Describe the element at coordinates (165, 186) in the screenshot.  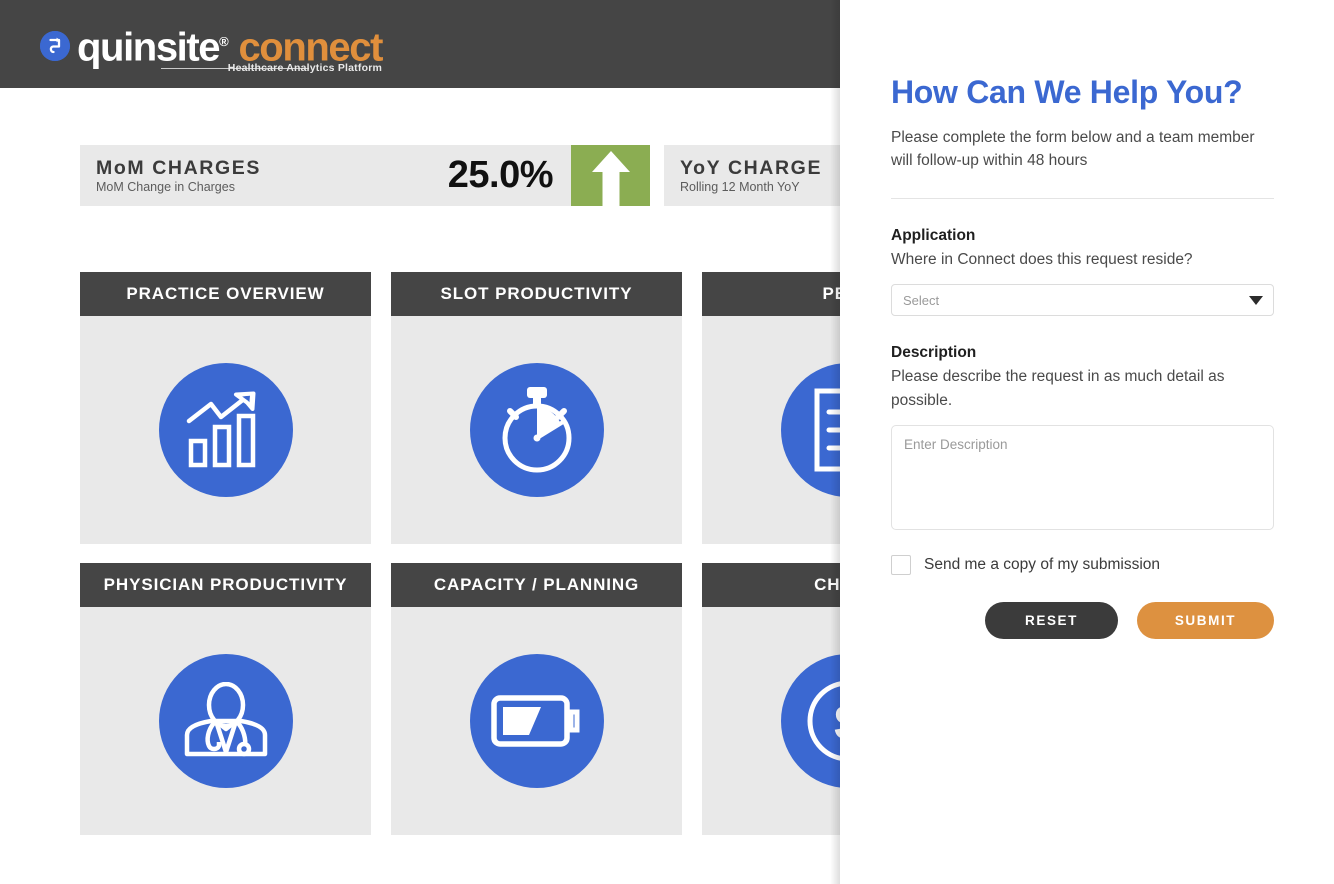
I see `kpi-subtitle: MoM Change in Charges` at that location.